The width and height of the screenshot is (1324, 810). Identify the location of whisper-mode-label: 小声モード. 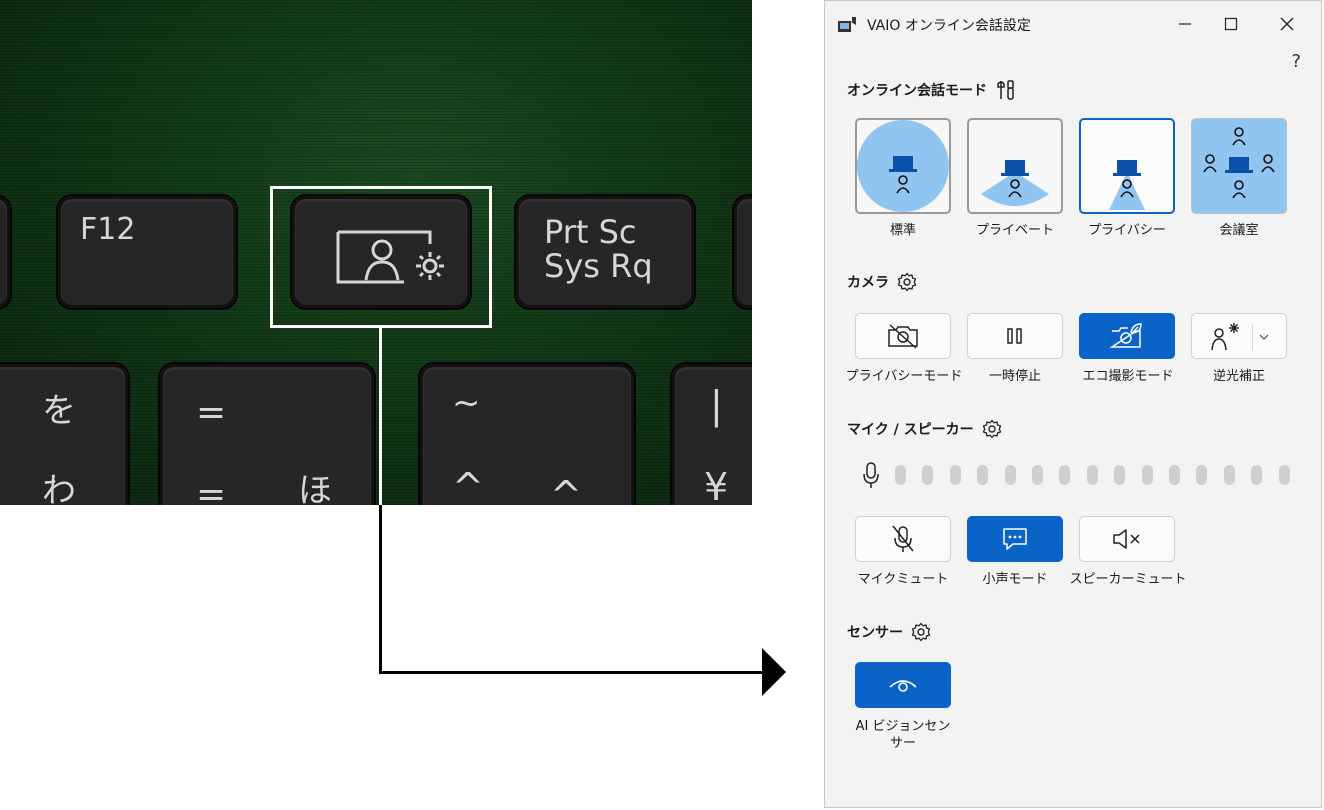
(1015, 579).